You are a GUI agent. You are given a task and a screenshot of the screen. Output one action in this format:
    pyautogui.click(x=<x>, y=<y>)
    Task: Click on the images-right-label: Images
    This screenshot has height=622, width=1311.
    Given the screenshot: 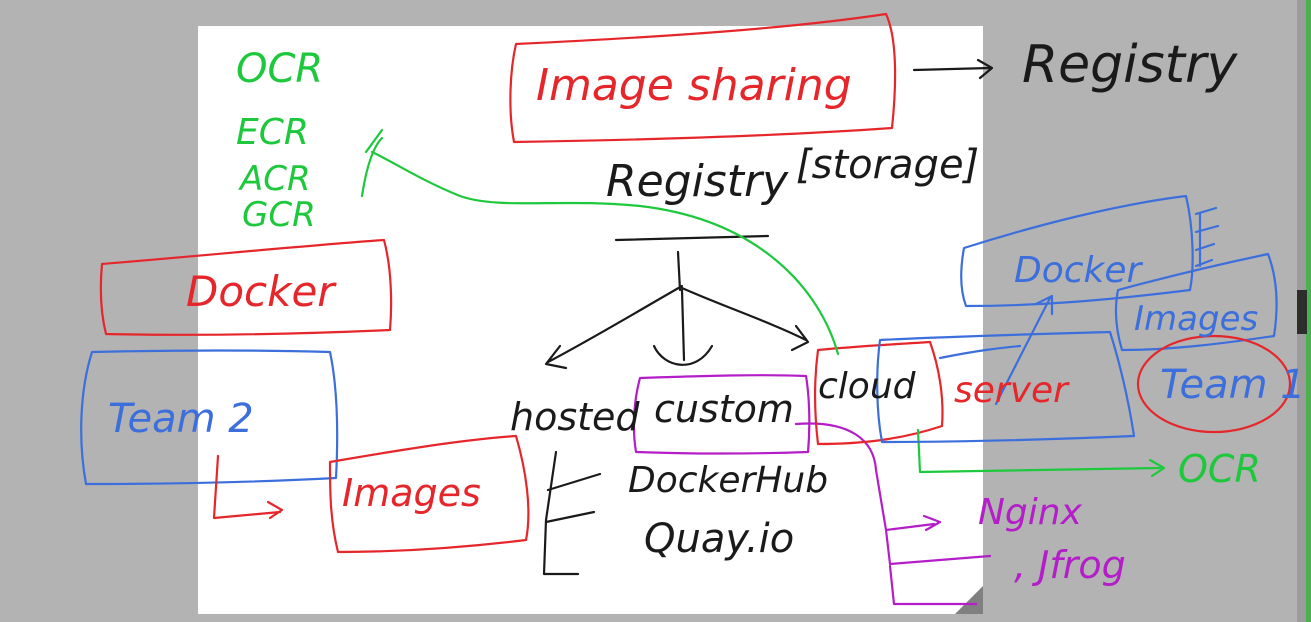 What is the action you would take?
    pyautogui.click(x=1196, y=319)
    